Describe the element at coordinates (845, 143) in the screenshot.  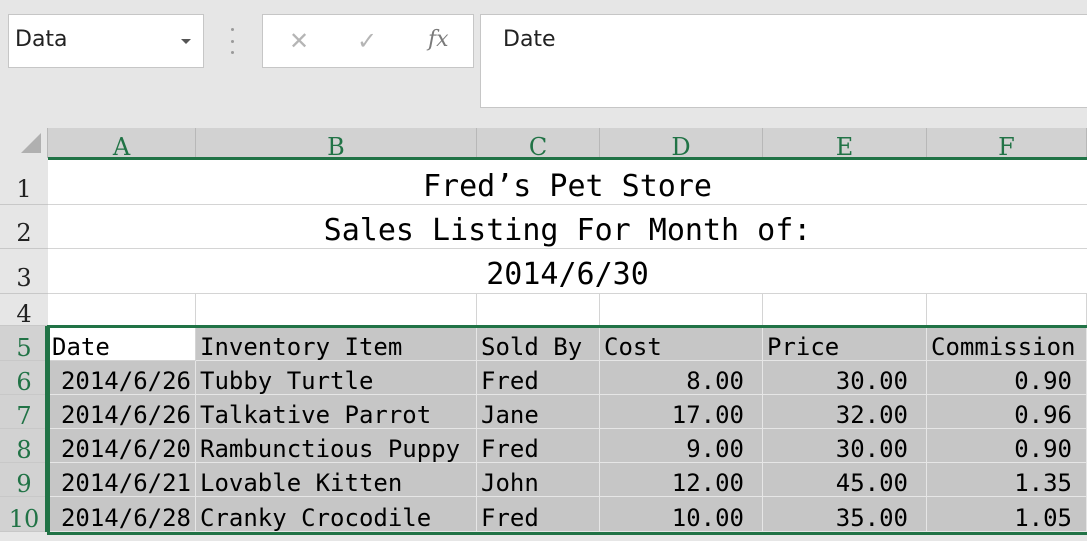
I see `column-header-e: E` at that location.